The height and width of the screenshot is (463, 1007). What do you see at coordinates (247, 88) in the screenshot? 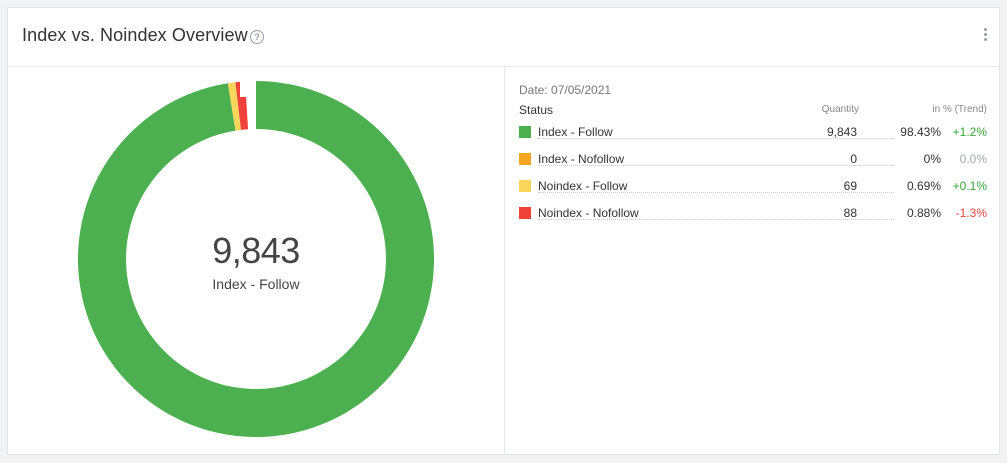
I see `donut-gap` at bounding box center [247, 88].